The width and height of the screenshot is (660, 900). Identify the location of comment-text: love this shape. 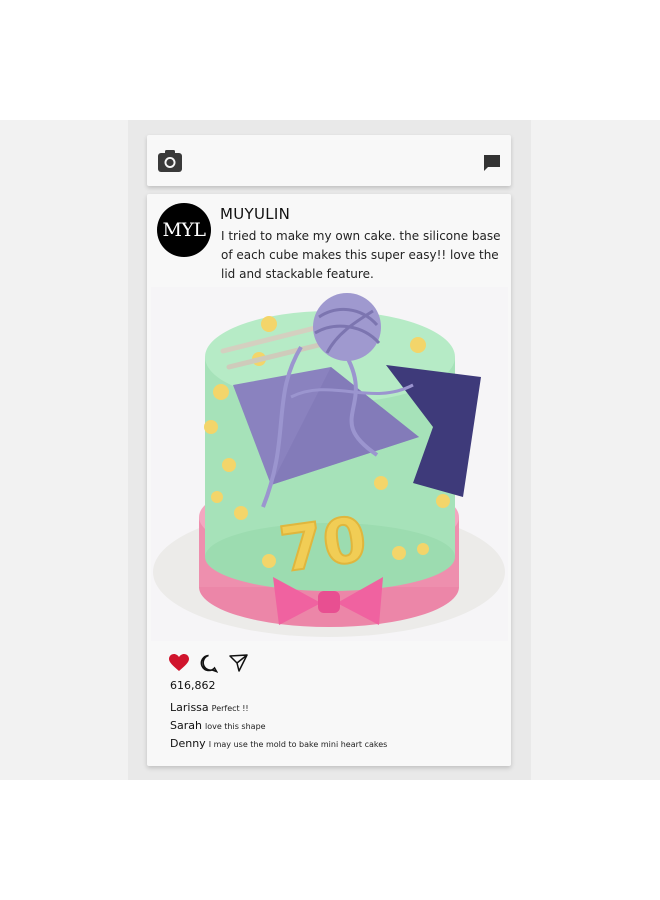
(235, 726).